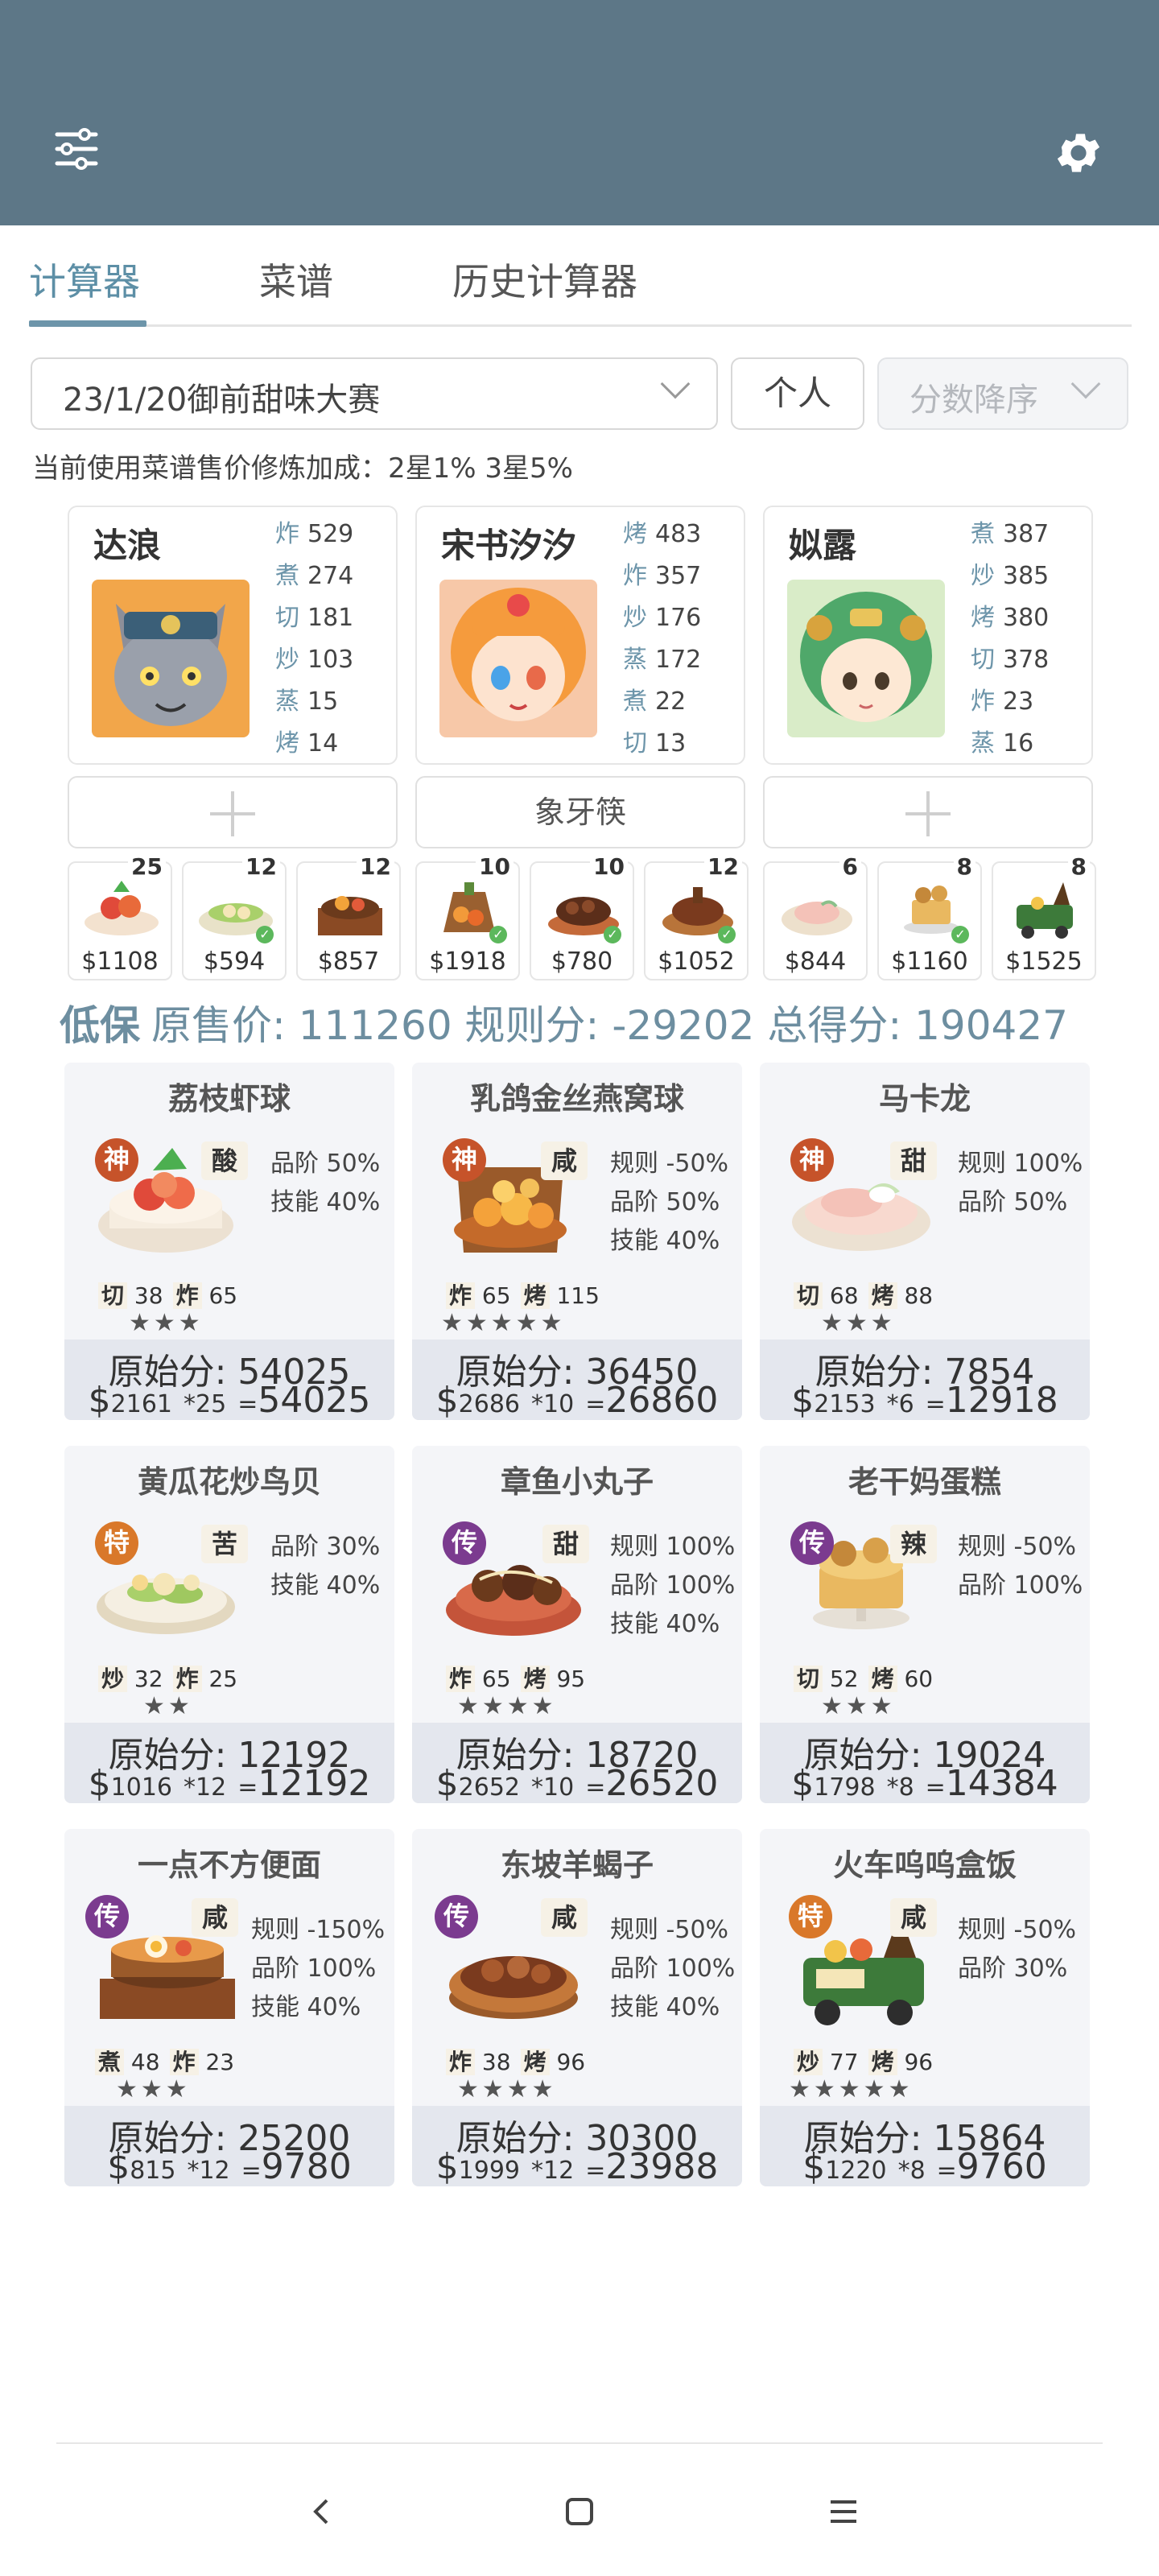  I want to click on recipe-card: 6 $844, so click(815, 916).